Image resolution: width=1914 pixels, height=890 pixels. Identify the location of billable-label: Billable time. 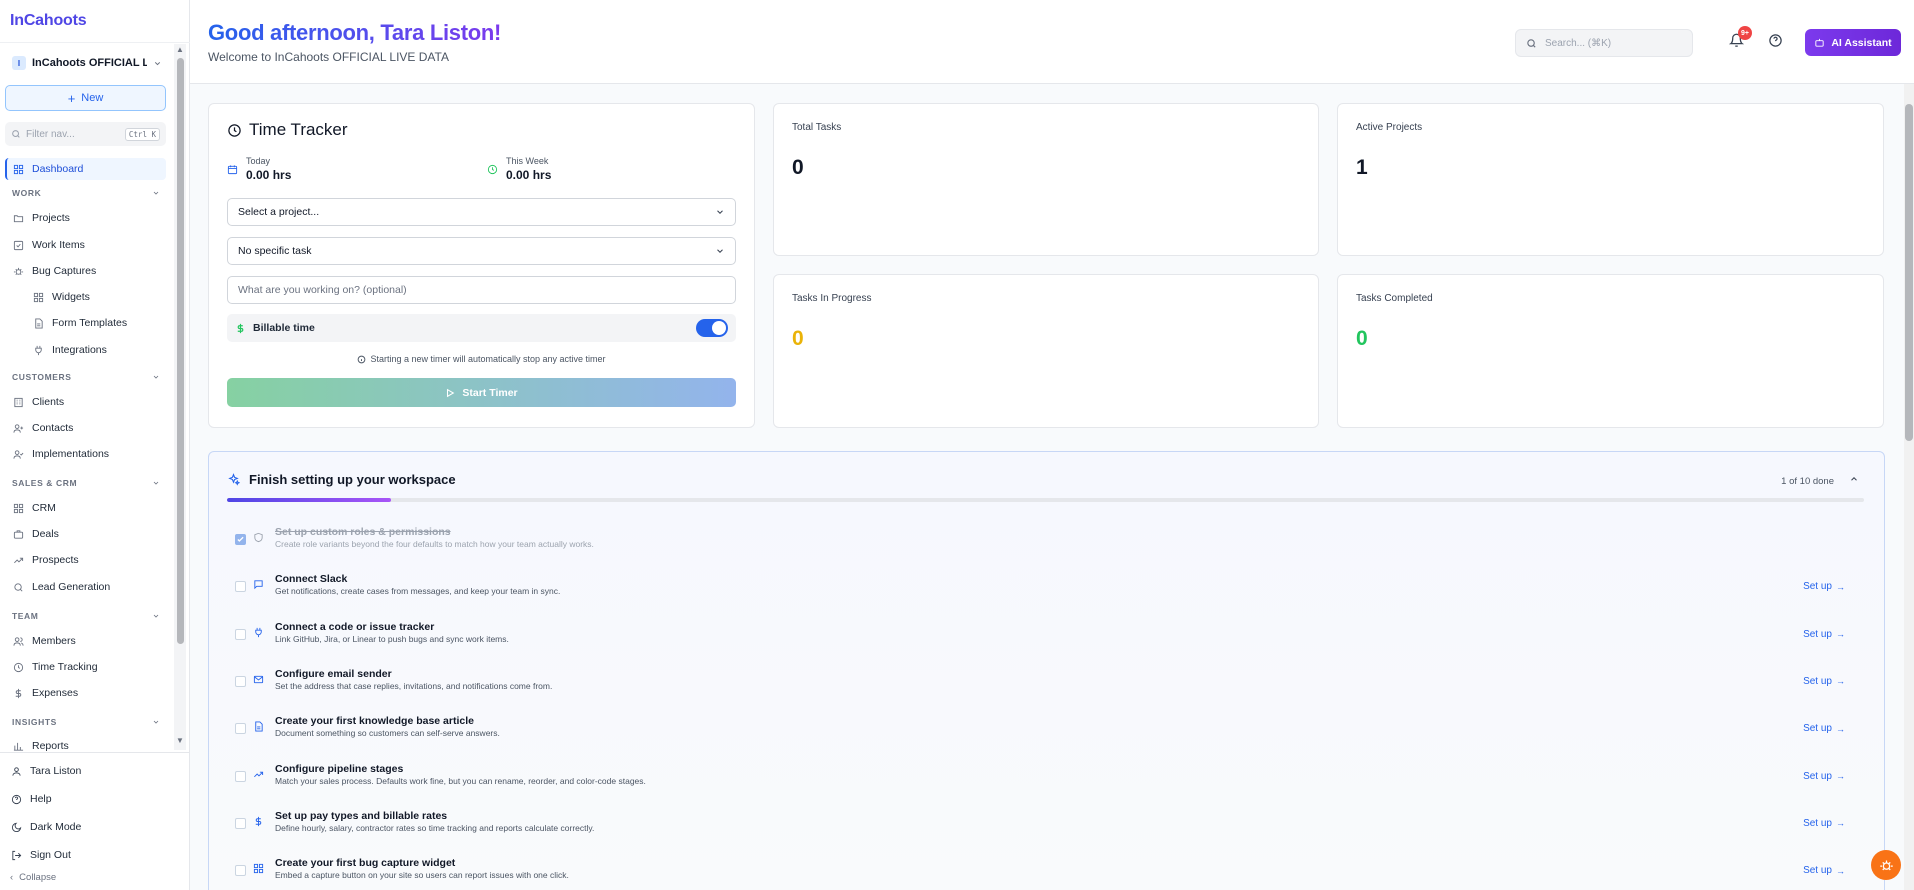
(284, 328).